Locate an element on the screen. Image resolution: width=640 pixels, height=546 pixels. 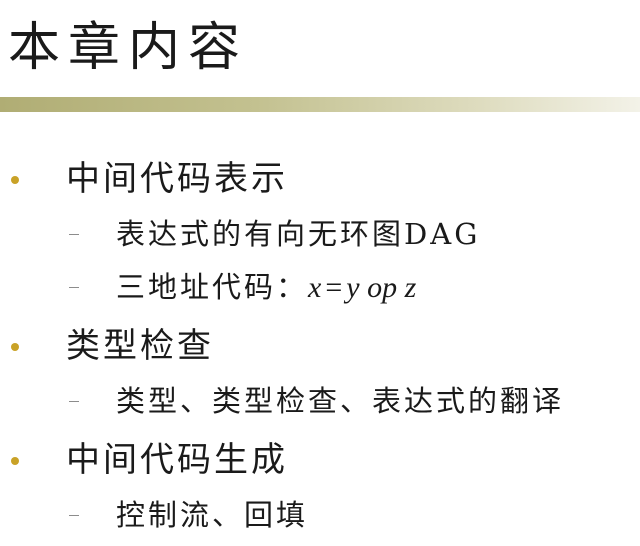
formula-lhs: x is located at coordinates (315, 287).